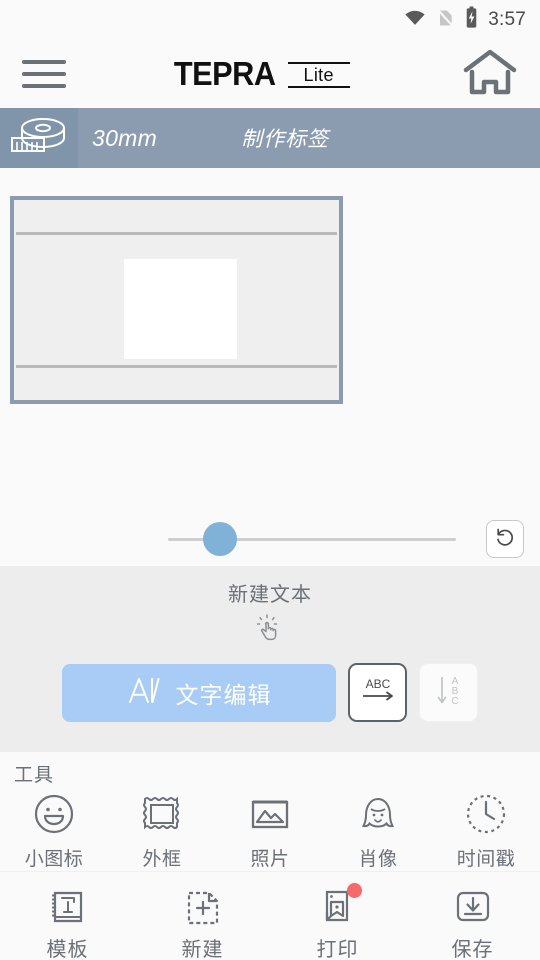 This screenshot has width=540, height=960. I want to click on nav-item-save: 保存, so click(473, 922).